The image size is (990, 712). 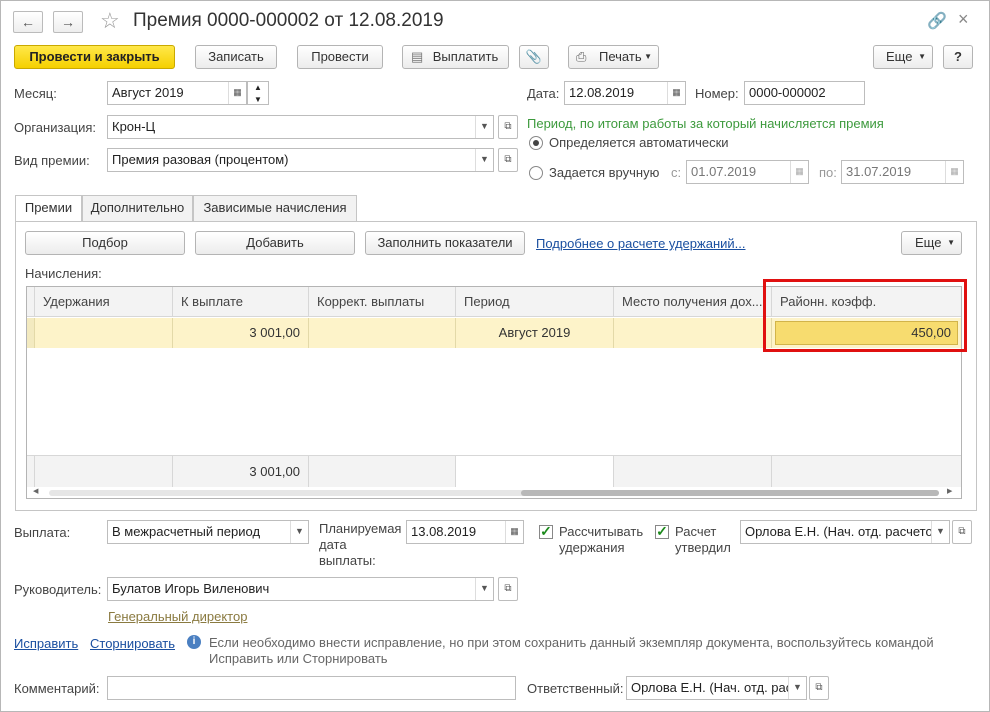 I want to click on pay-button: ▤ Выплатить, so click(x=455, y=57).